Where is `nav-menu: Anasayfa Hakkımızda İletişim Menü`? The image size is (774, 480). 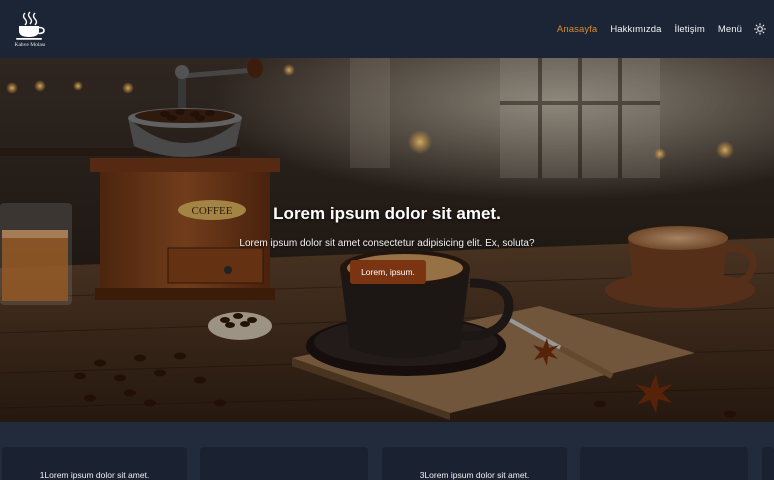
nav-menu: Anasayfa Hakkımızda İletişim Menü is located at coordinates (655, 29).